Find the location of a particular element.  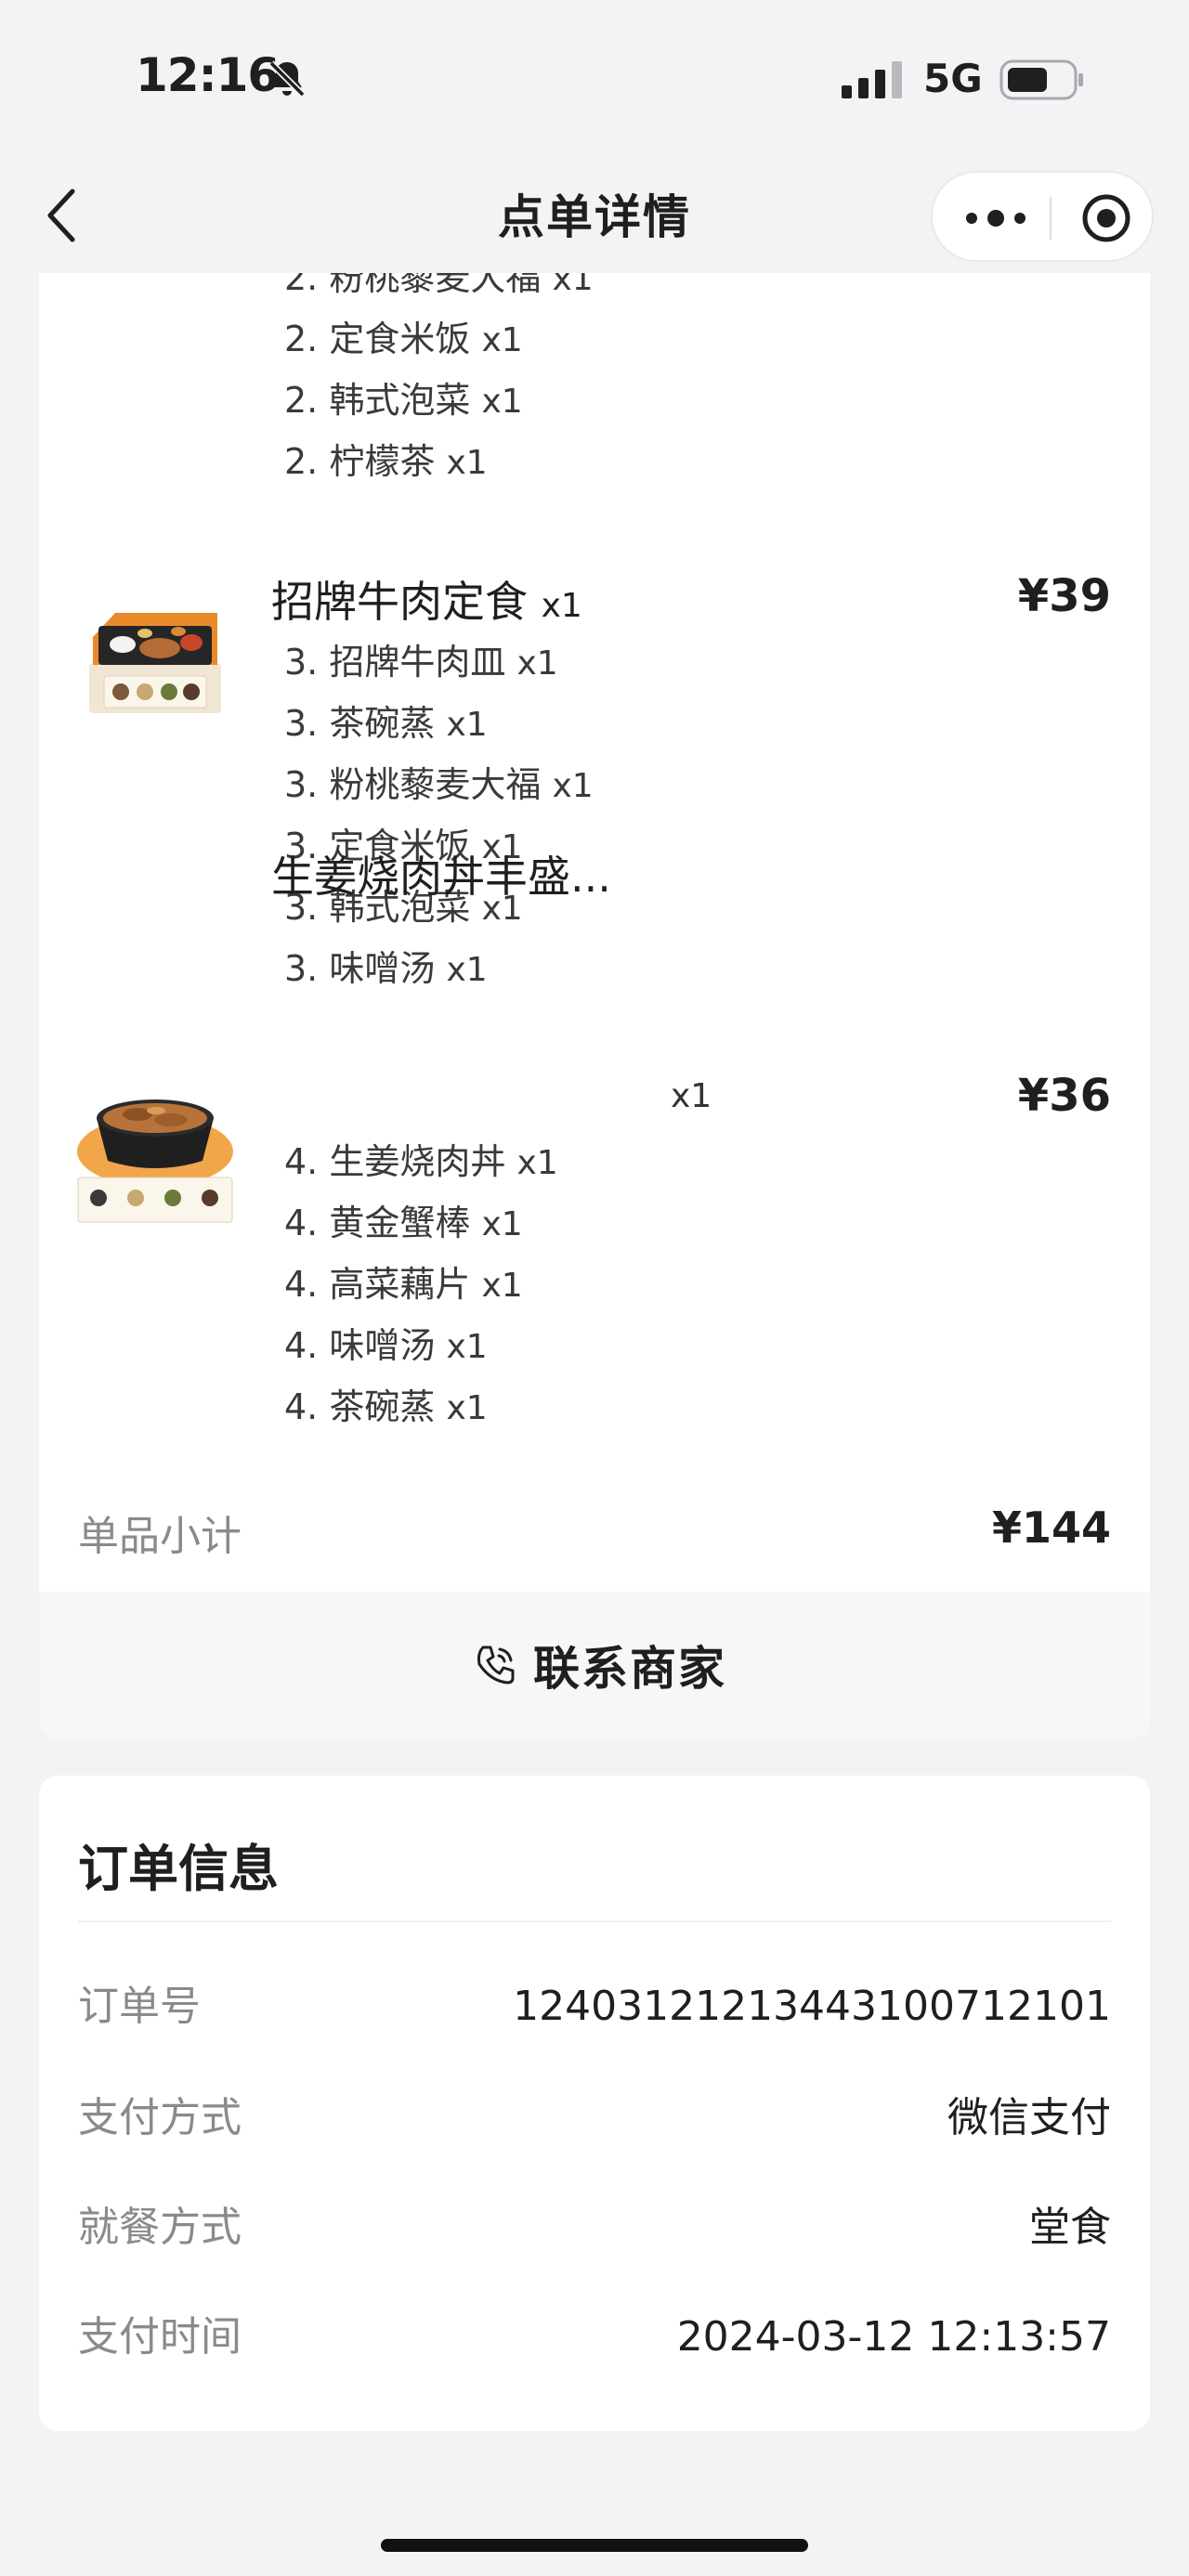

ginger-pork-bowl-thumbnail is located at coordinates (155, 1152).